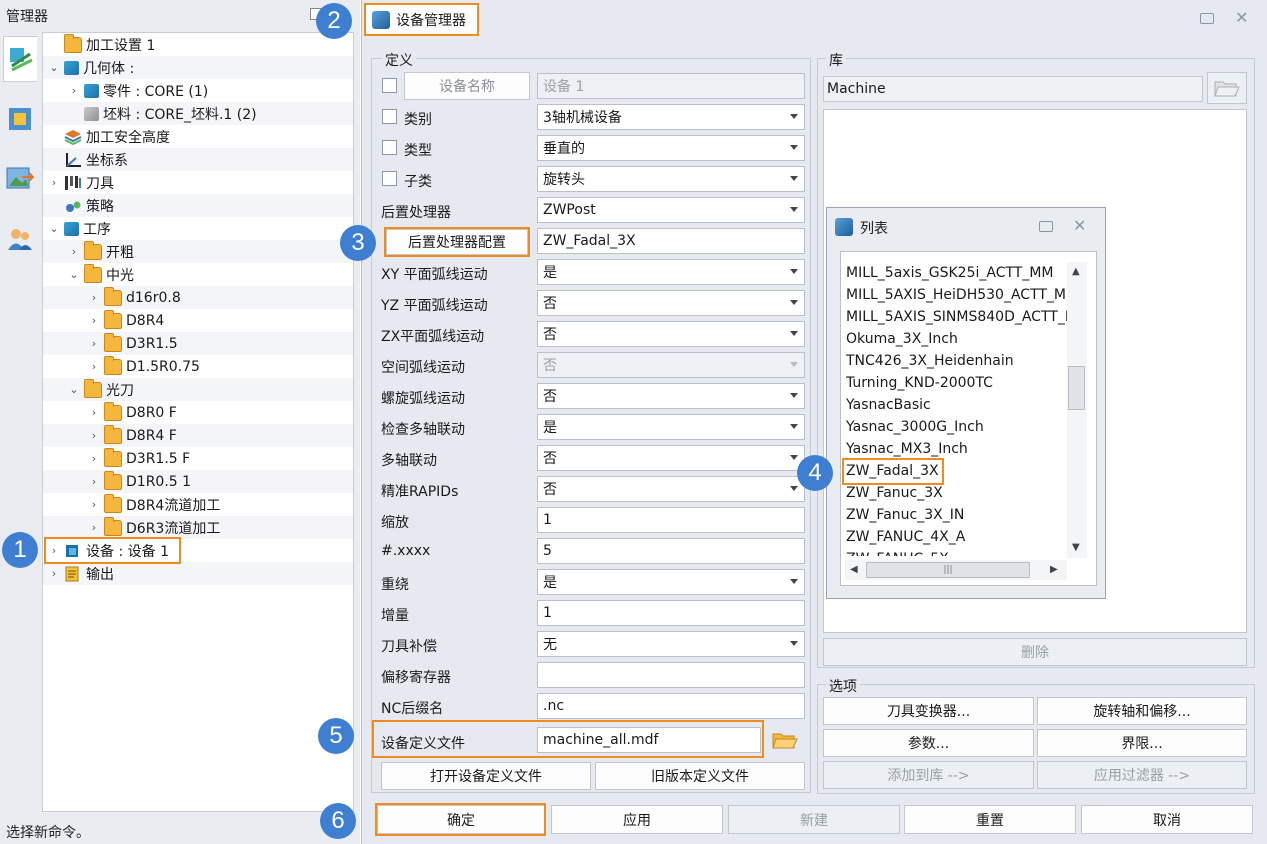 The width and height of the screenshot is (1267, 844). What do you see at coordinates (198, 113) in the screenshot?
I see `tree-node: 坯料 : CORE_坯料.1 (2)` at bounding box center [198, 113].